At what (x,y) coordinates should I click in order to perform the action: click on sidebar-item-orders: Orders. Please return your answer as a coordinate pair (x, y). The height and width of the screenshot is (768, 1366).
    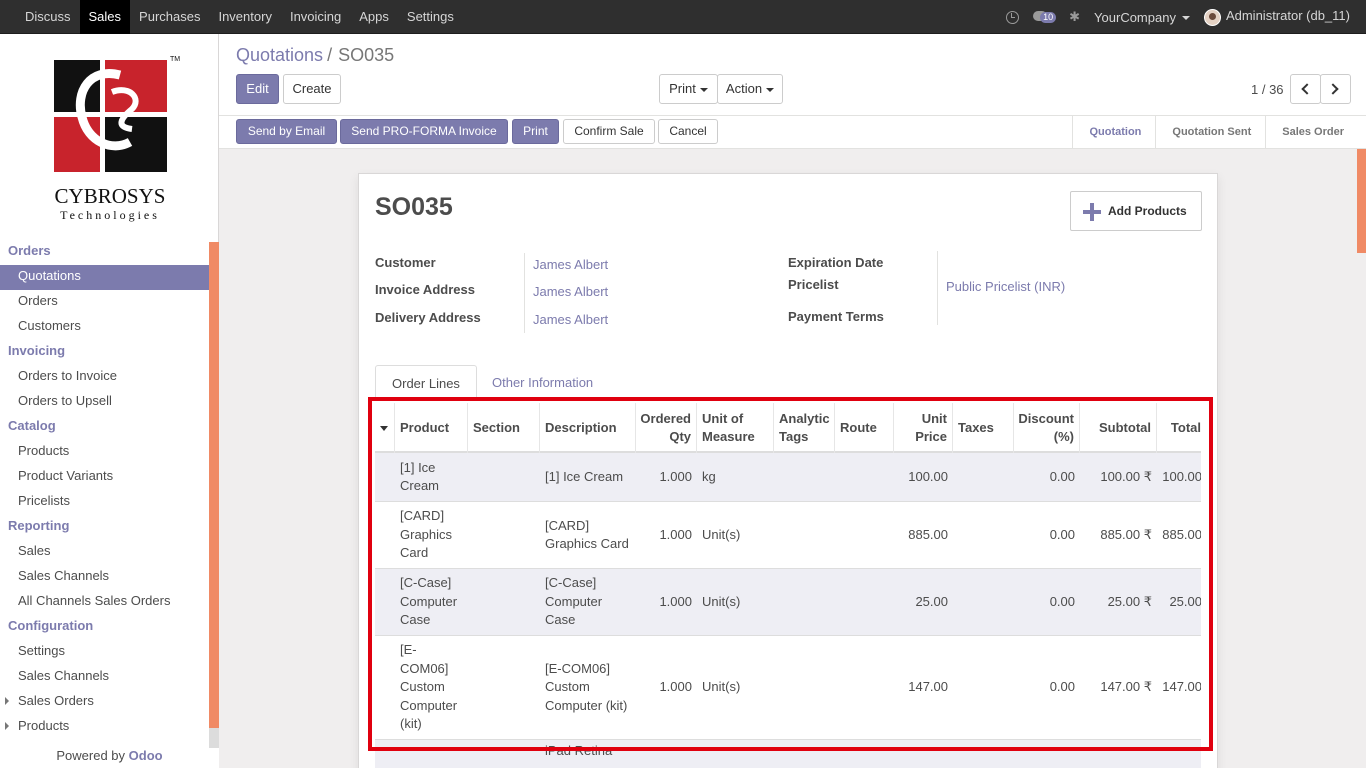
    Looking at the image, I should click on (104, 302).